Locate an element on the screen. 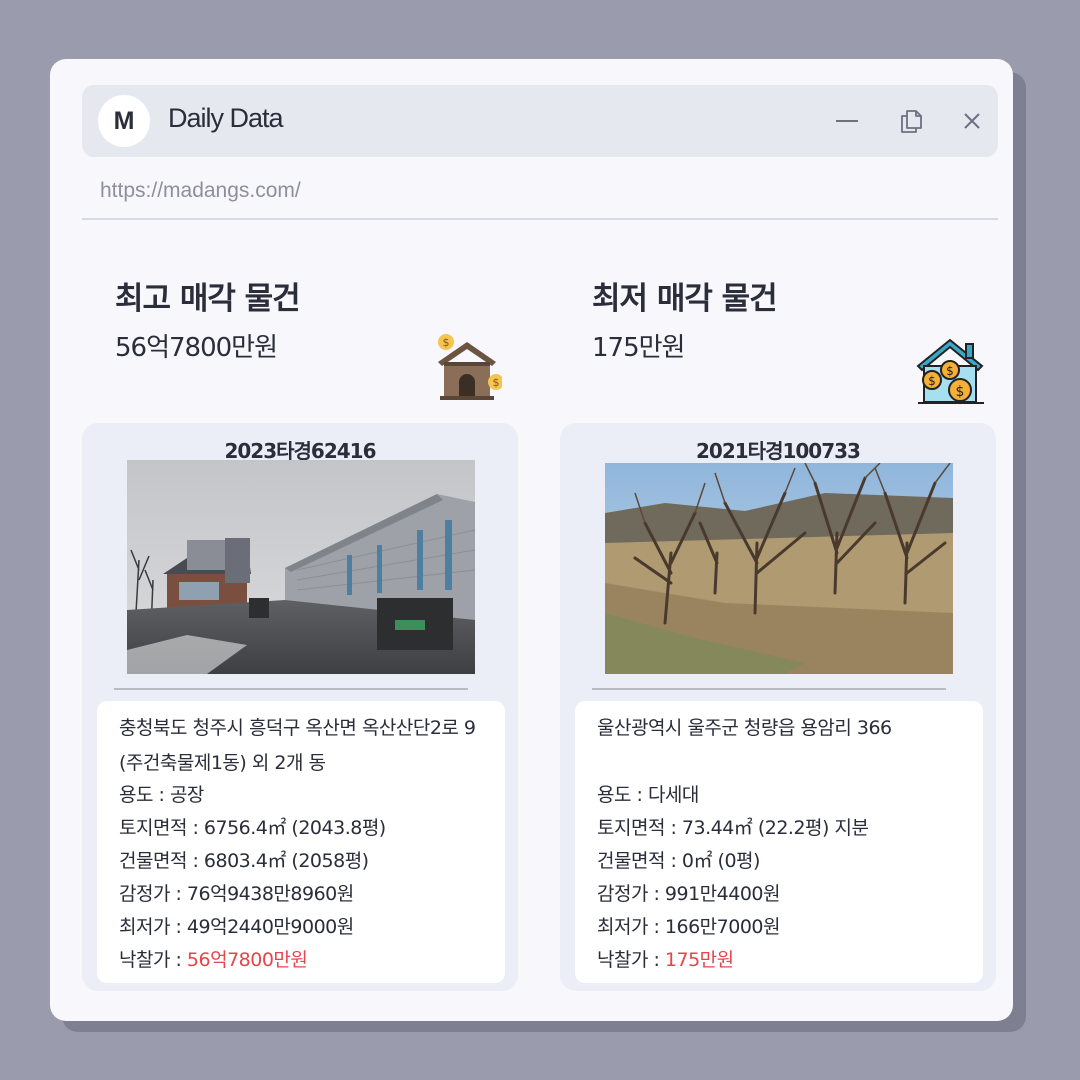 The image size is (1080, 1080). land-area: 토지면적 : 6756.4㎡ (2043.8평) is located at coordinates (252, 828).